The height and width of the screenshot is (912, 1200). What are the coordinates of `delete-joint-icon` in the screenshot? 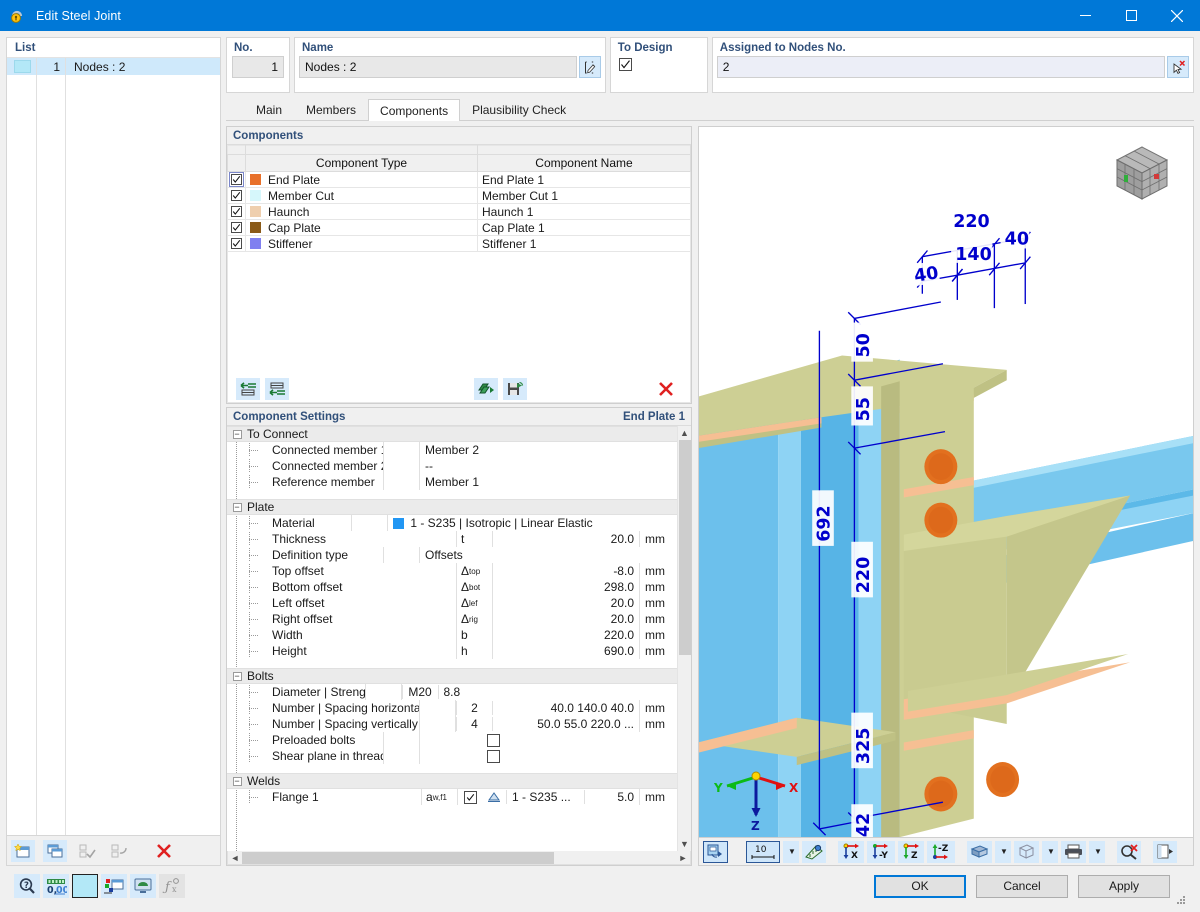 It's located at (164, 851).